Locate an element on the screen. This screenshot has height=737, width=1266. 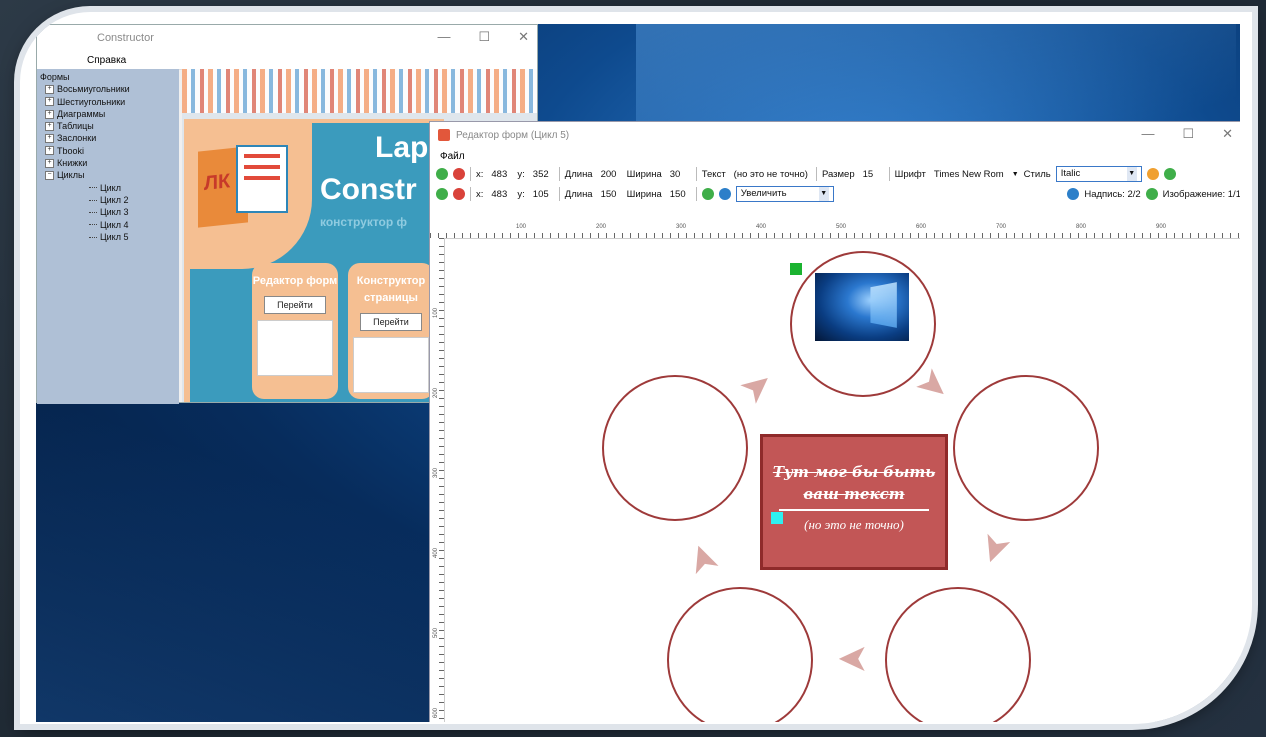
caption-main-text: Тут мог бы быть ваш текст is located at coordinates (854, 483).